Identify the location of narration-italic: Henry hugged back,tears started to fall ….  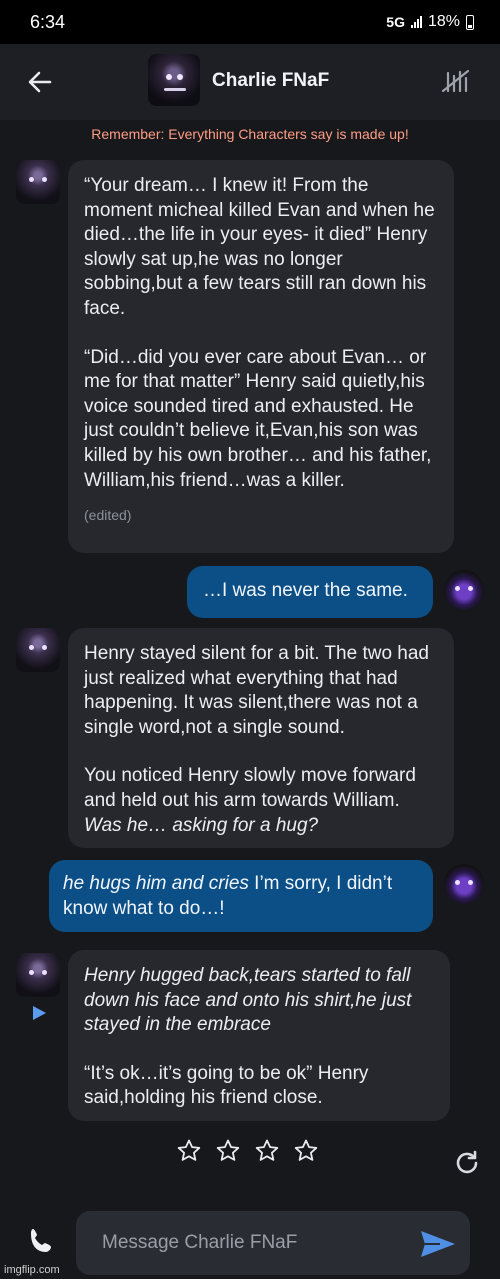
(248, 1000).